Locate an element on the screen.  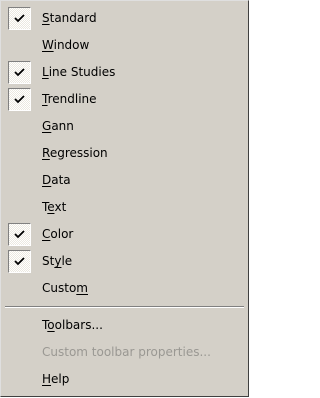
menu-item-label: Style is located at coordinates (57, 261).